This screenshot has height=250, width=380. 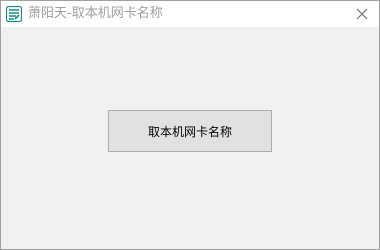 I want to click on app-logo-icon, so click(x=14, y=14).